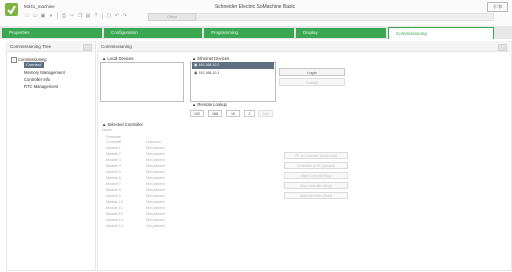 The width and height of the screenshot is (512, 272). Describe the element at coordinates (172, 17) in the screenshot. I see `offline-status: Offline` at that location.